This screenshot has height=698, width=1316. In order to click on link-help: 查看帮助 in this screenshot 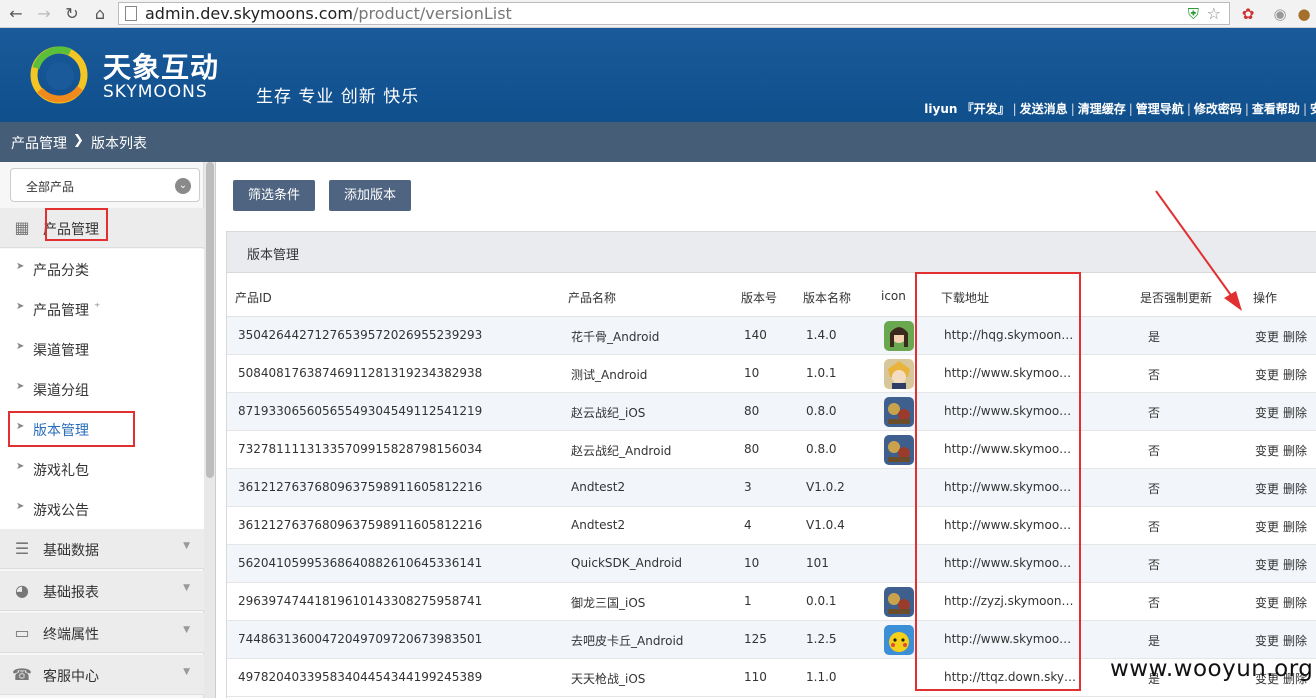, I will do `click(1276, 109)`.